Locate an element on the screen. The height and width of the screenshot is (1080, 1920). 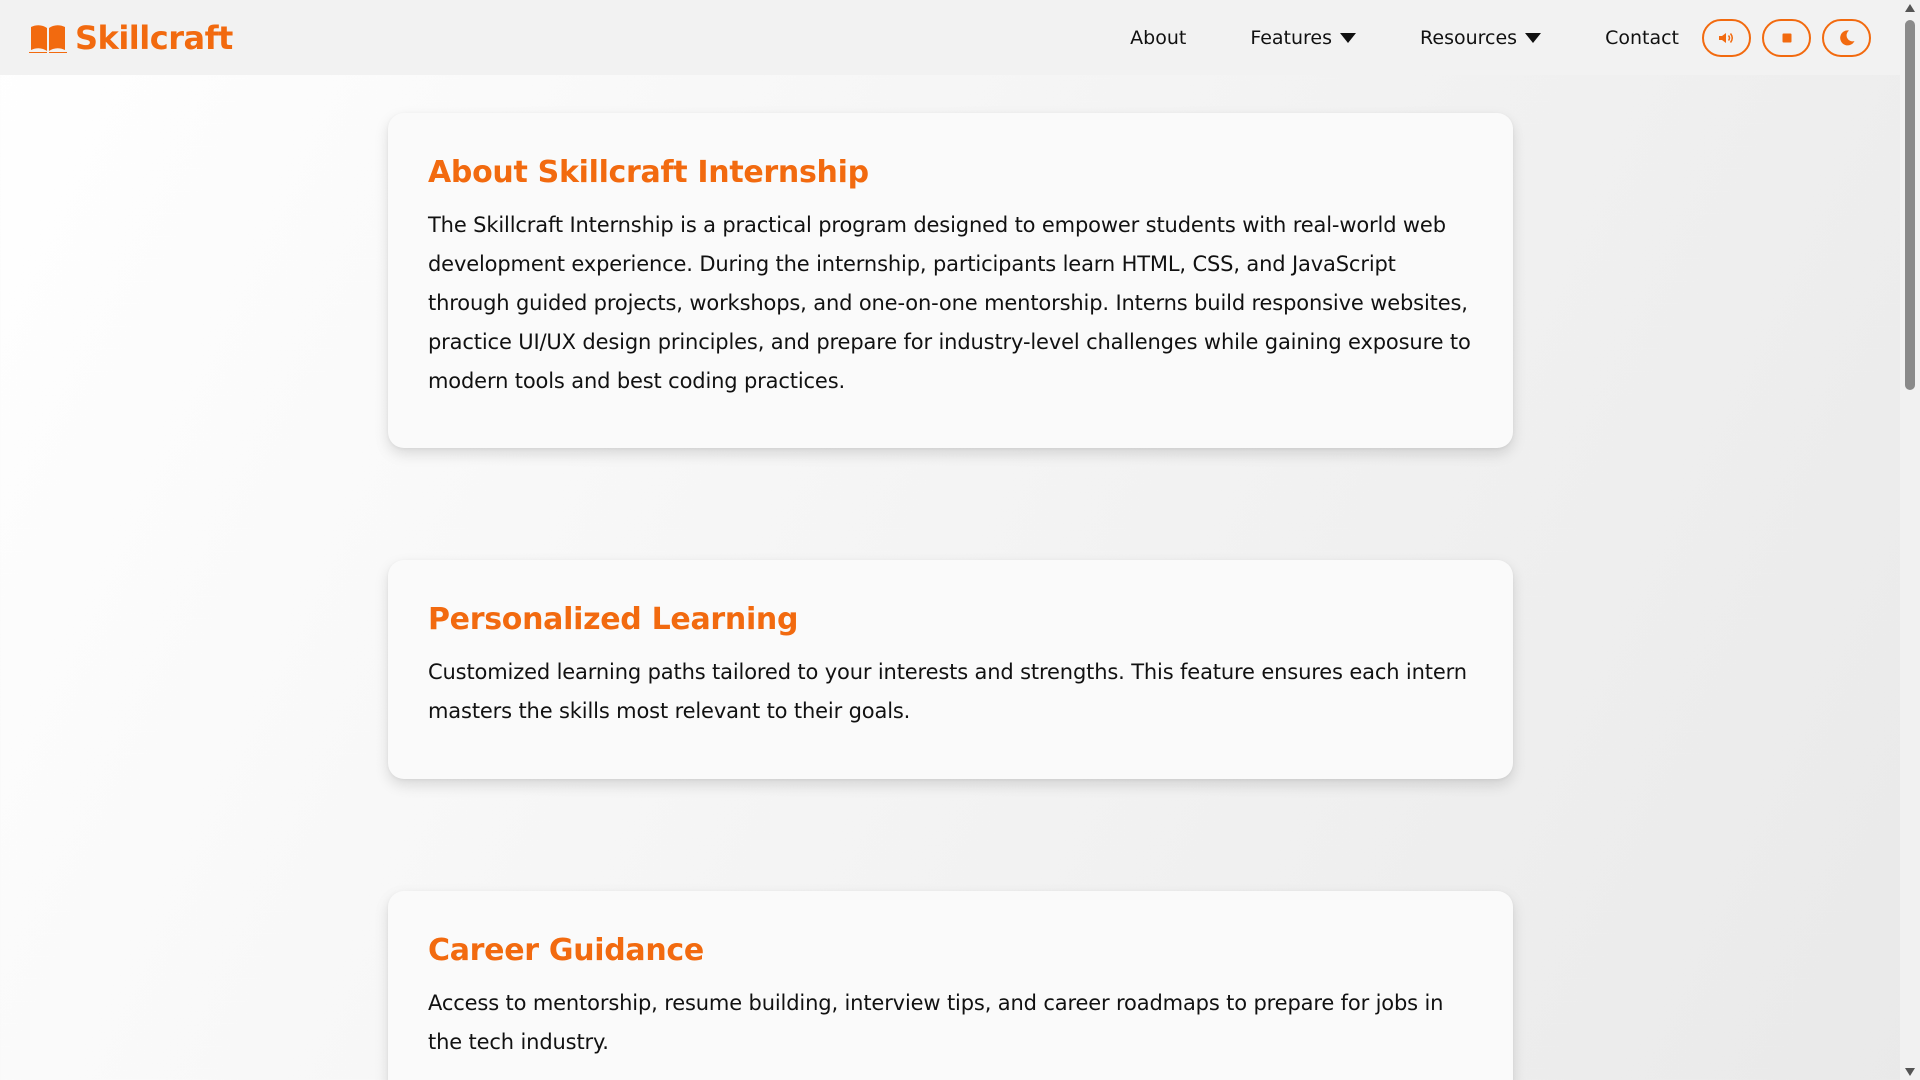
stop-button is located at coordinates (1786, 37).